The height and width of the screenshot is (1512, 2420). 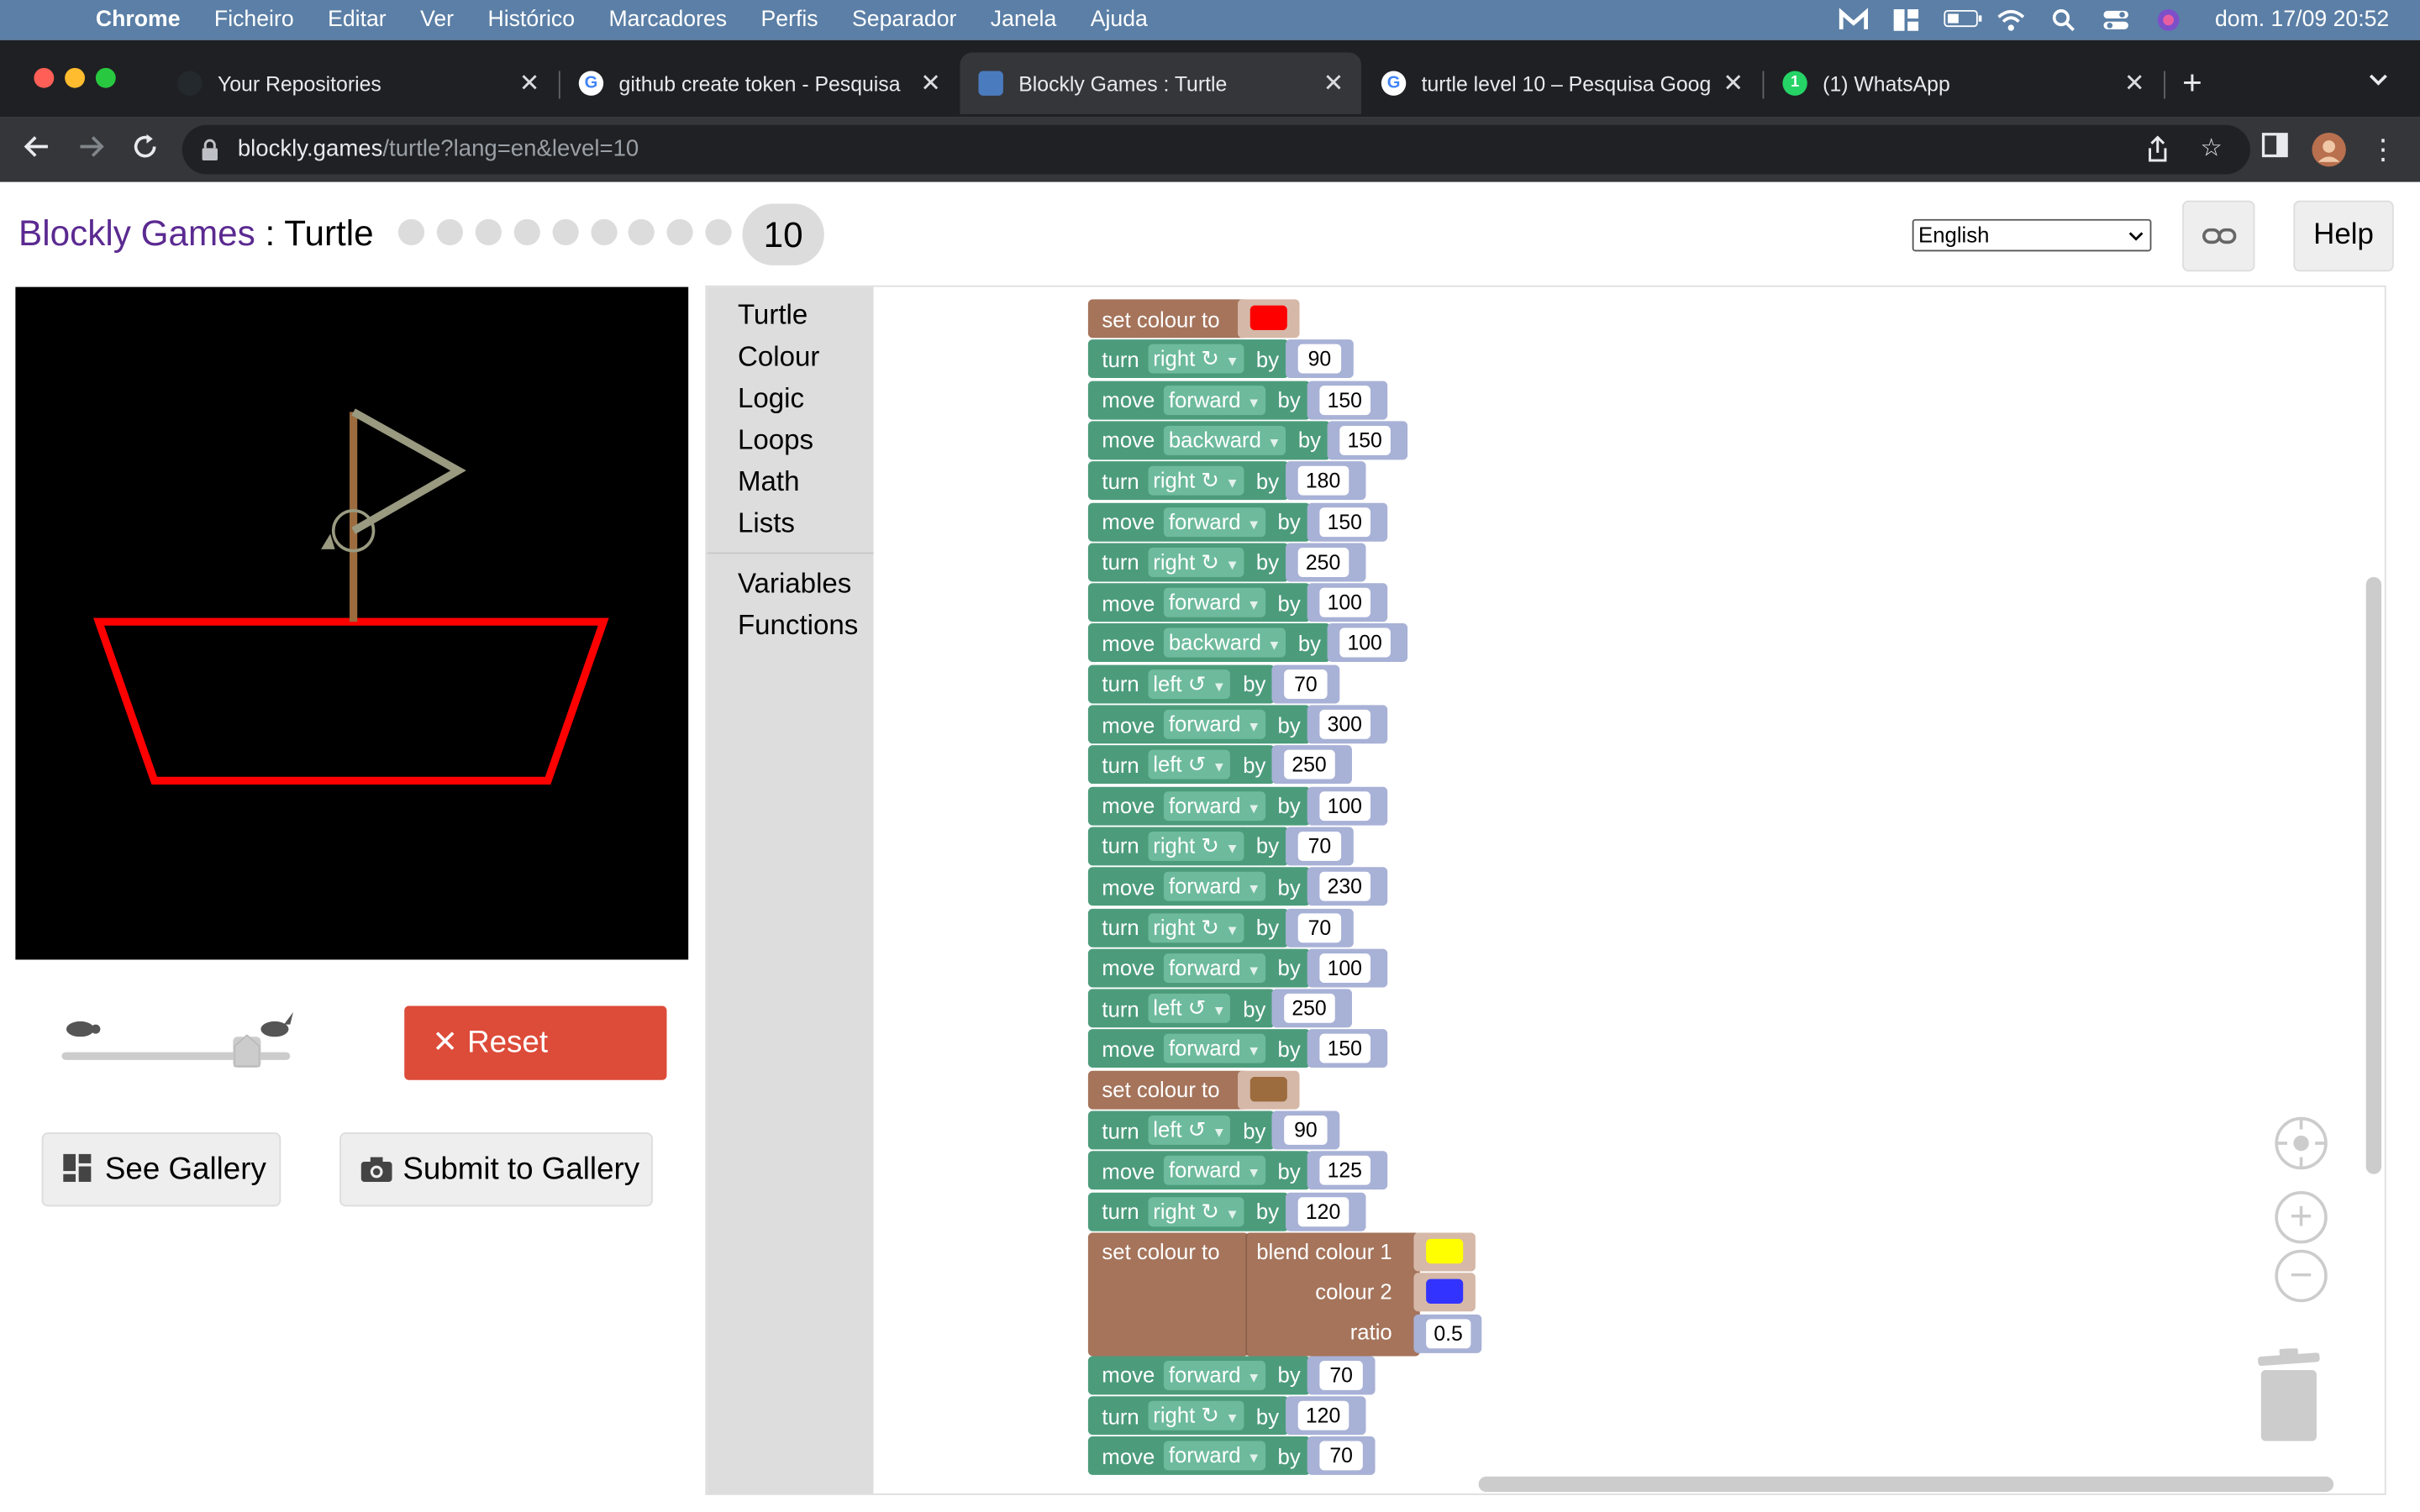 What do you see at coordinates (1345, 886) in the screenshot?
I see `number-value: 230` at bounding box center [1345, 886].